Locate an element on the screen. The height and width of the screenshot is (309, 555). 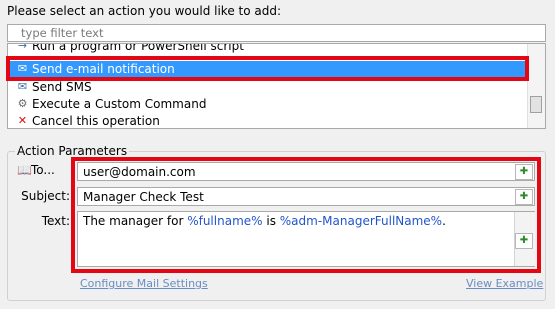
filter-input: type filter text is located at coordinates (276, 33).